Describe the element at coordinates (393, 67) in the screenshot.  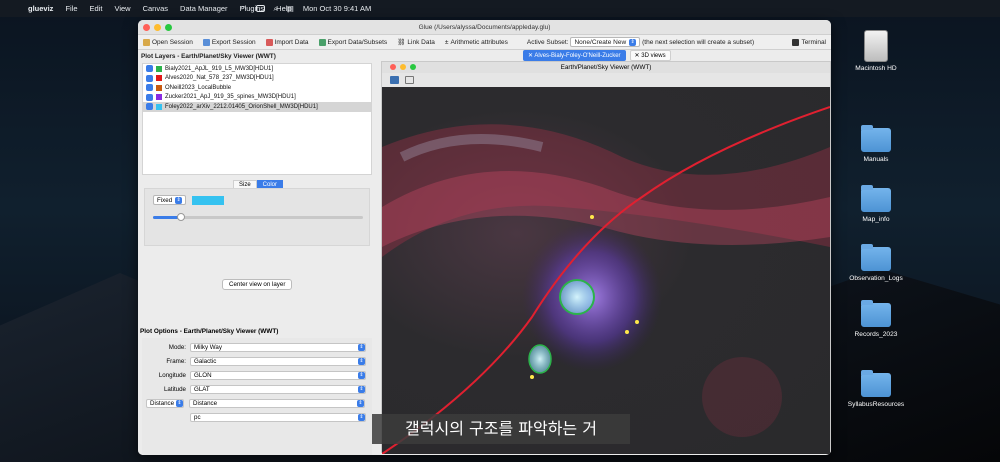
I see `close-button` at that location.